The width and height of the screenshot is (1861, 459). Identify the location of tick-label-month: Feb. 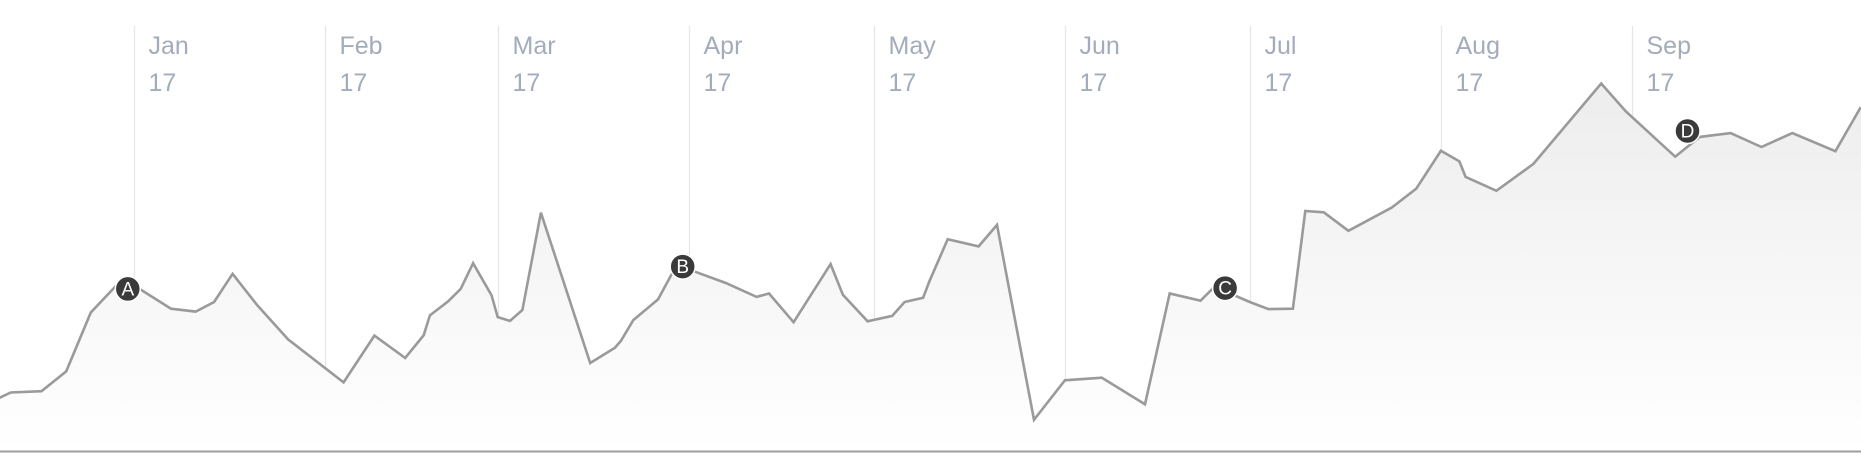
(361, 46).